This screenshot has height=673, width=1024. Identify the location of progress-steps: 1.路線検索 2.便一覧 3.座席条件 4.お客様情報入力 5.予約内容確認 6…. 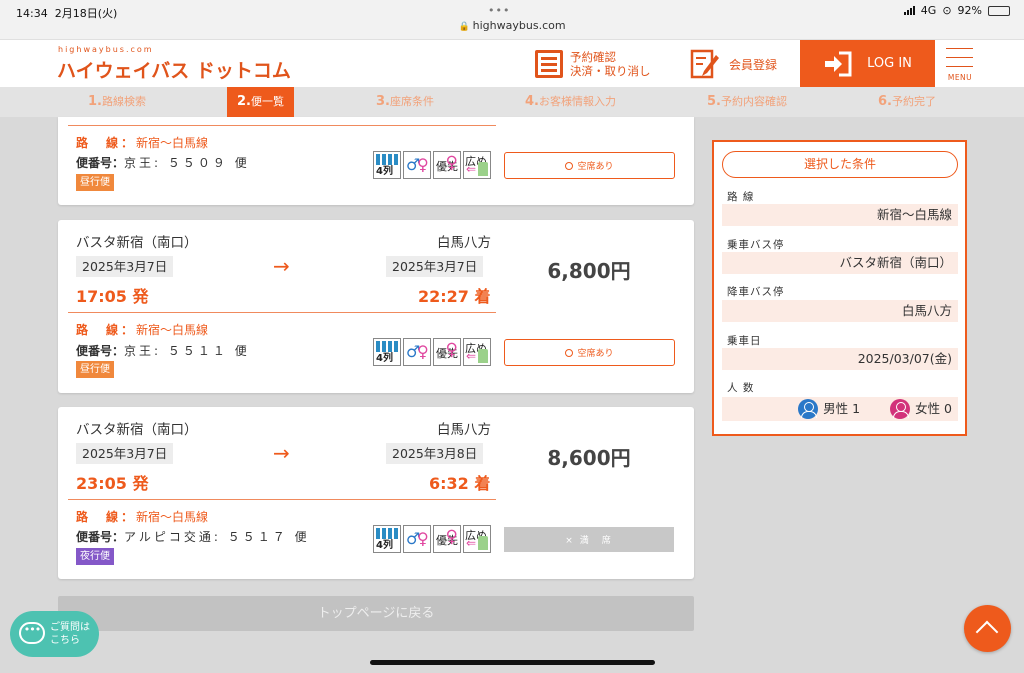
(512, 105).